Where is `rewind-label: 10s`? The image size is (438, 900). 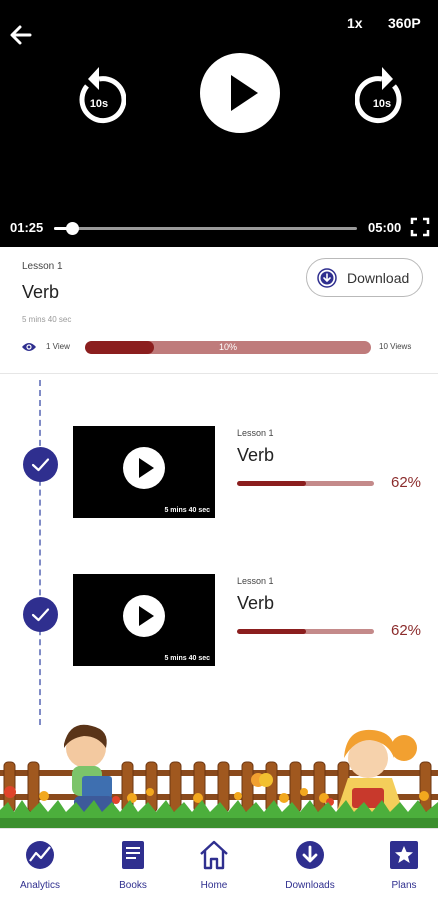
rewind-label: 10s is located at coordinates (99, 104).